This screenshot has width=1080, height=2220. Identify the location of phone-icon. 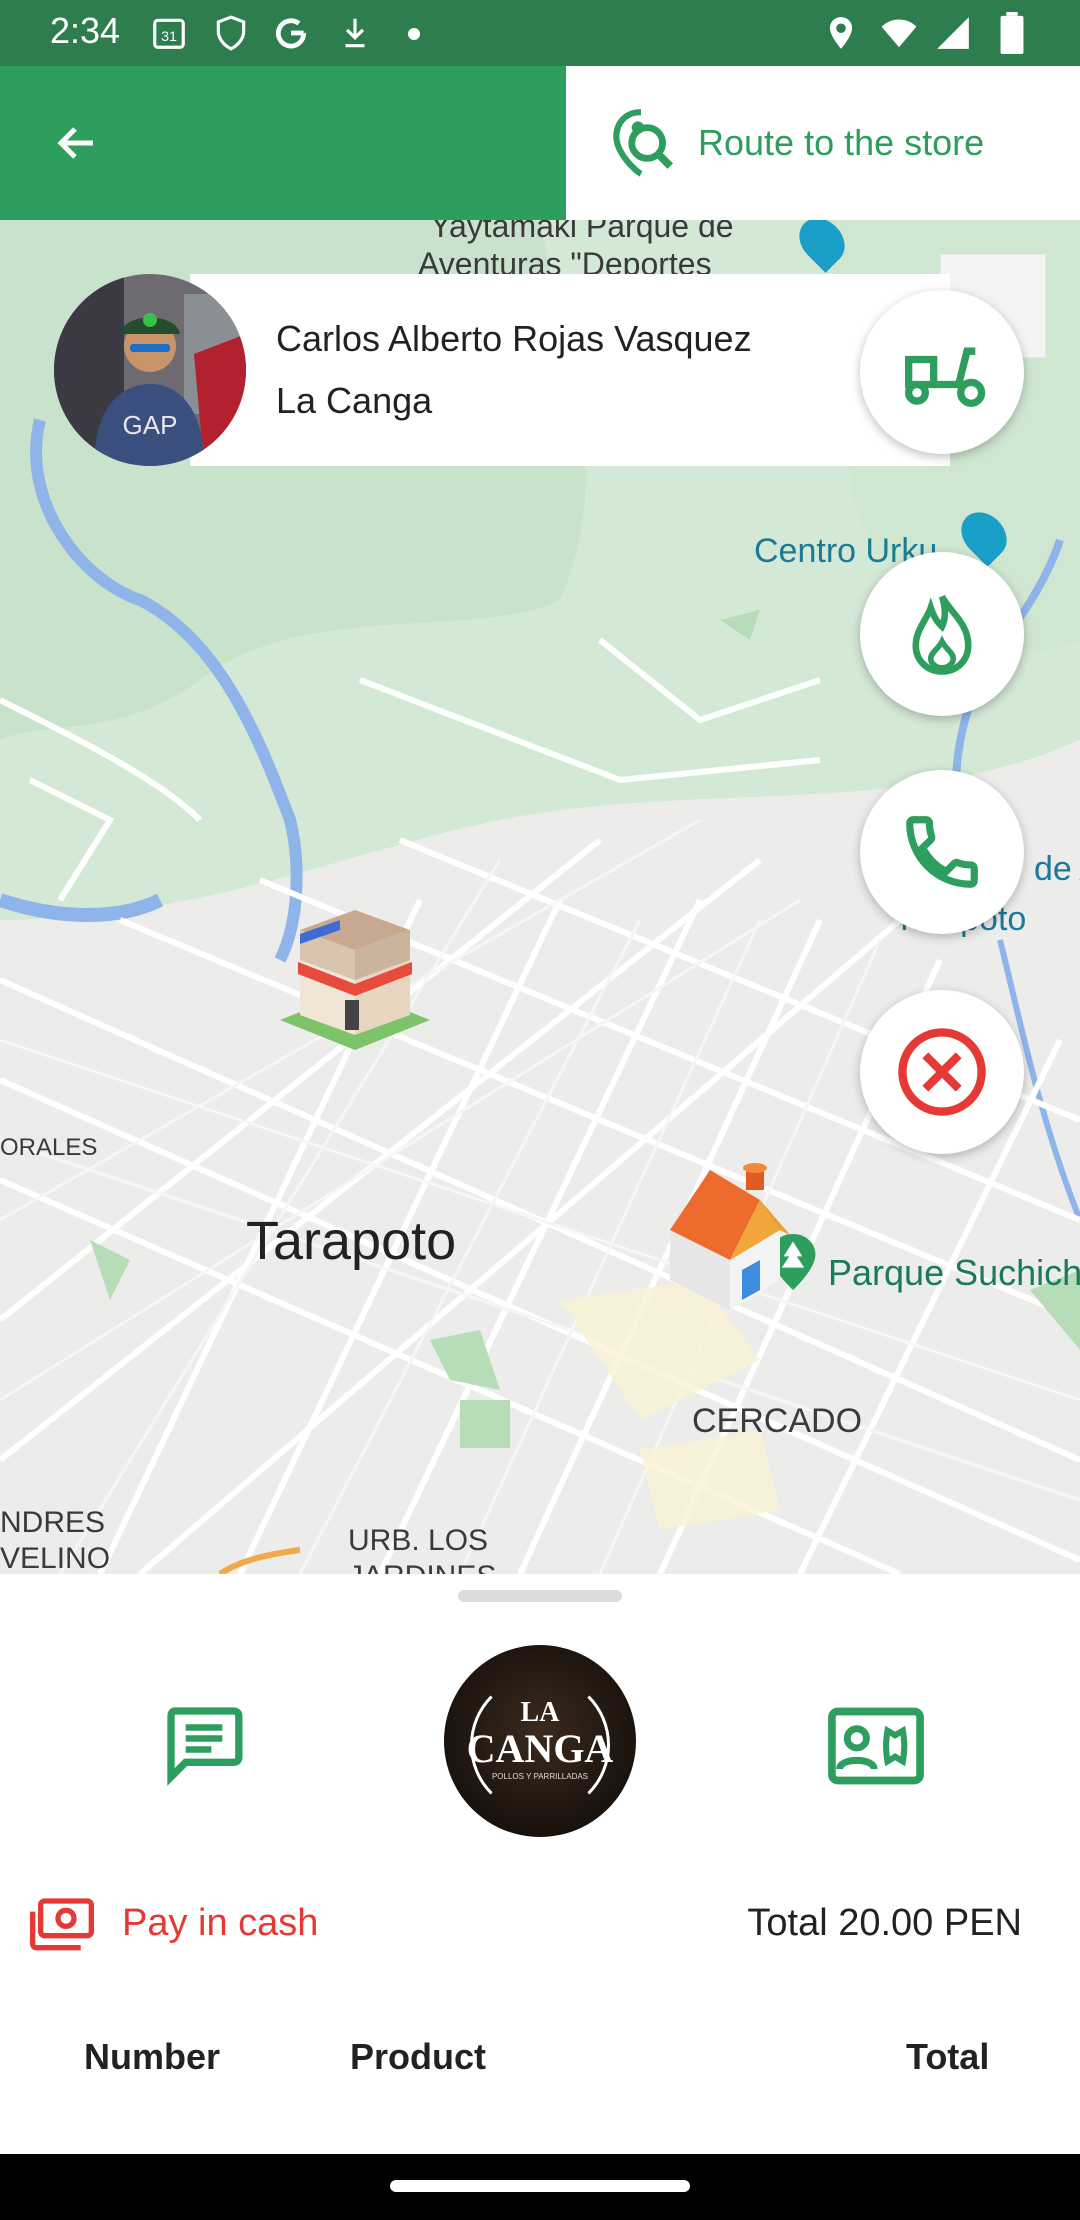
(942, 852).